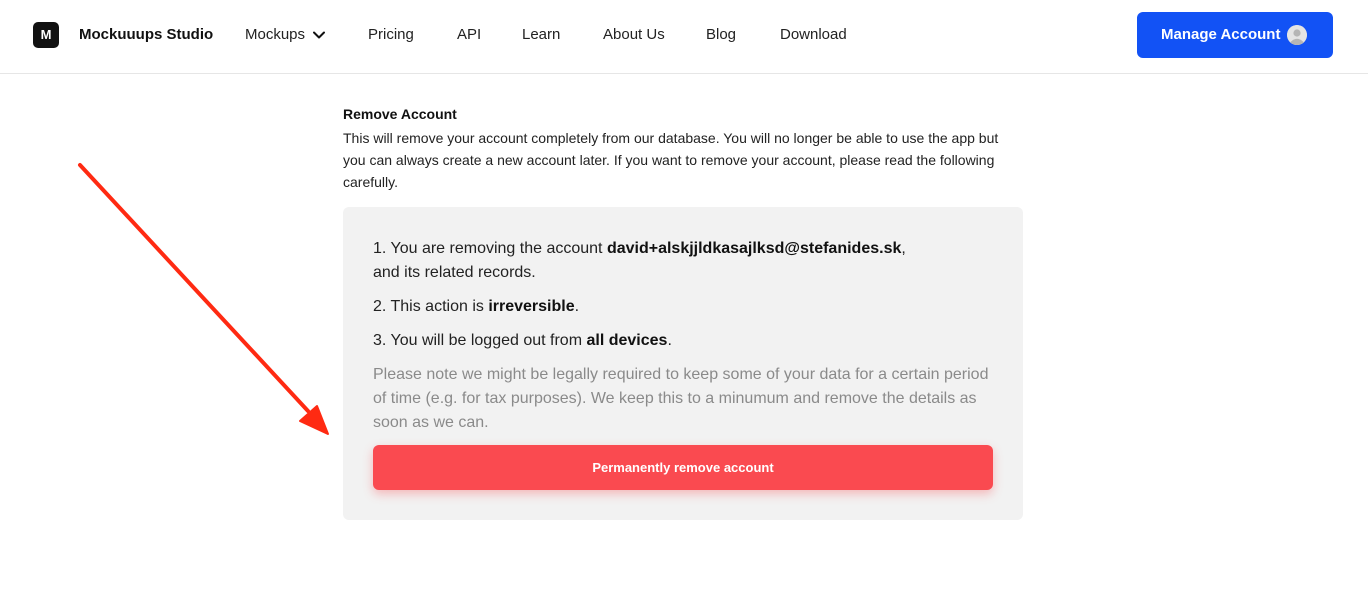 The height and width of the screenshot is (596, 1368). I want to click on nav-pricing: Pricing, so click(391, 34).